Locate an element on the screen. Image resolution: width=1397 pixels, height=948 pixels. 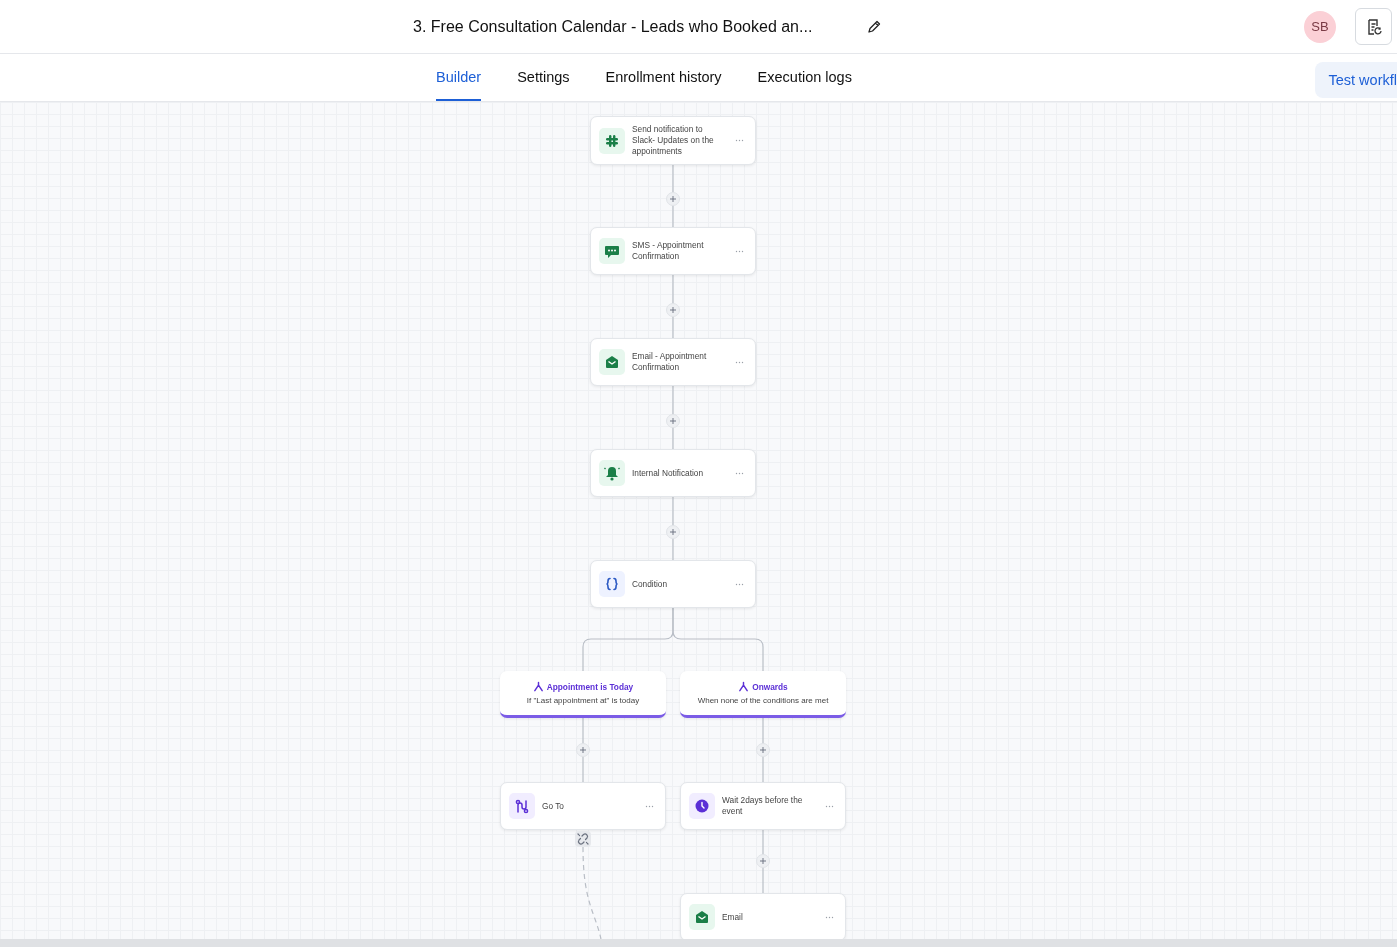
step-card: Internal Notification is located at coordinates (673, 473).